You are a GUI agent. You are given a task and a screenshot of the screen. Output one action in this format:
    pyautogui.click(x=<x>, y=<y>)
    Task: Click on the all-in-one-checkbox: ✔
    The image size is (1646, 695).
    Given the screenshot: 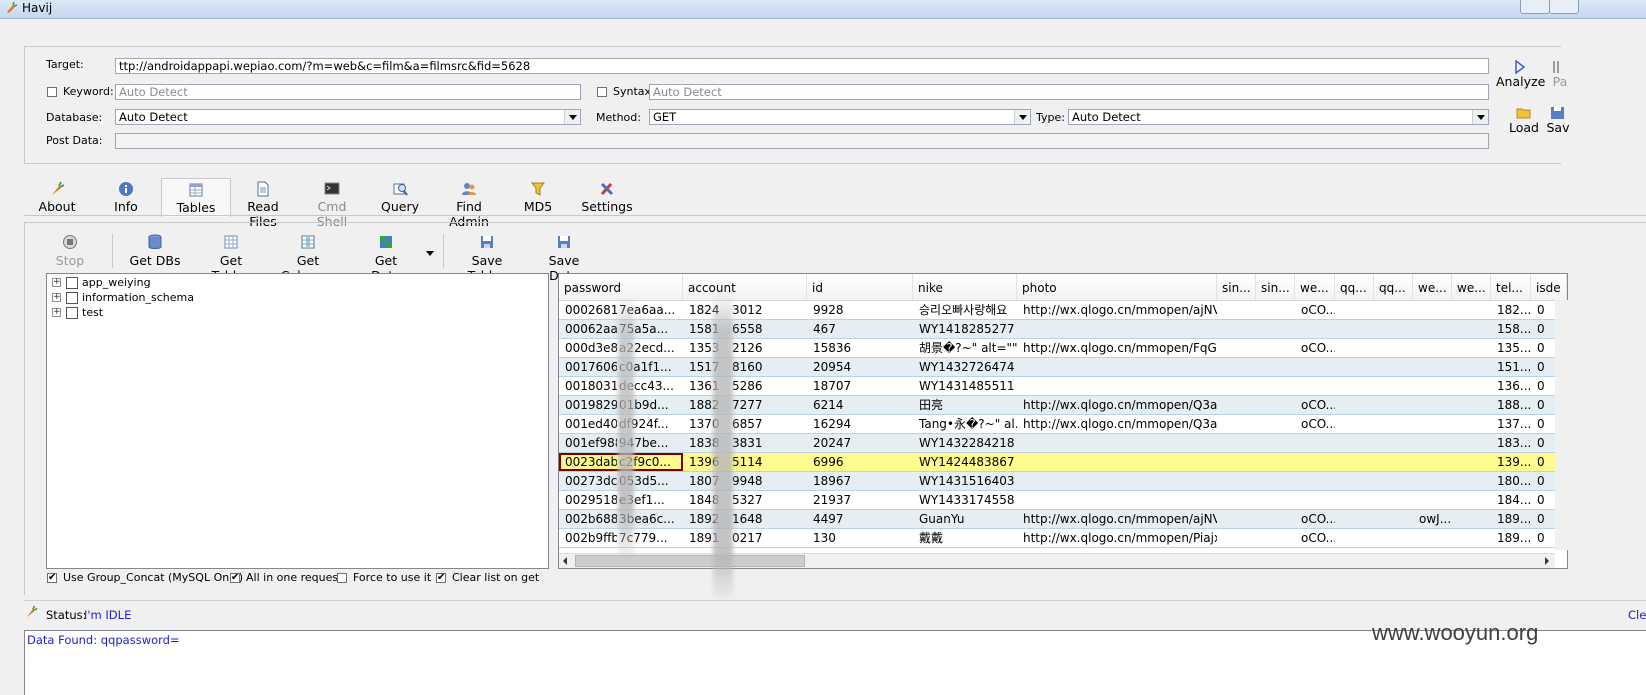 What is the action you would take?
    pyautogui.click(x=235, y=578)
    